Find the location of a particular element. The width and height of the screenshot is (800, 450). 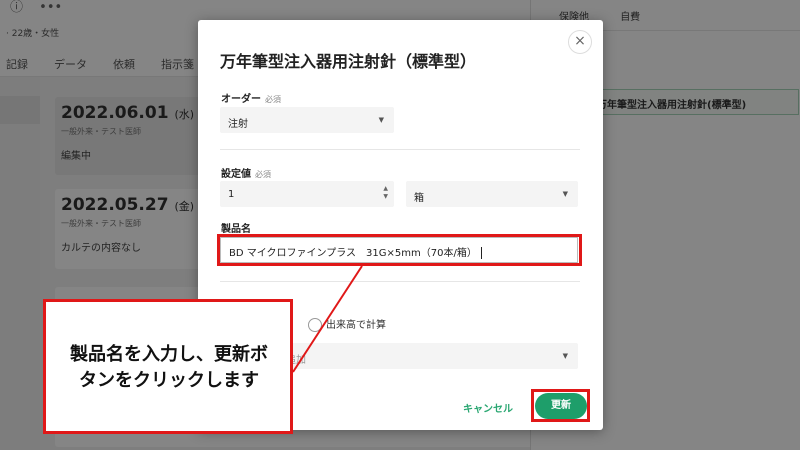

instruction-callout: 製品名を入力し、更新ボ タンをクリックします is located at coordinates (168, 366).